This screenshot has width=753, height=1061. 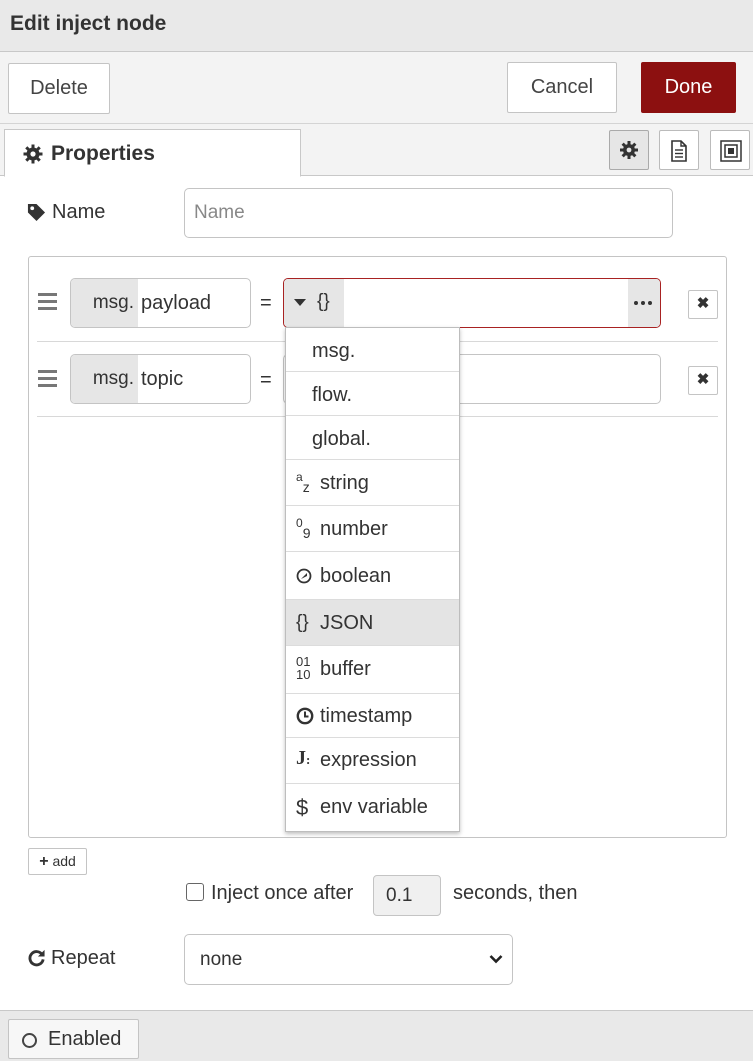 I want to click on tab-properties-label: Properties, so click(x=103, y=153).